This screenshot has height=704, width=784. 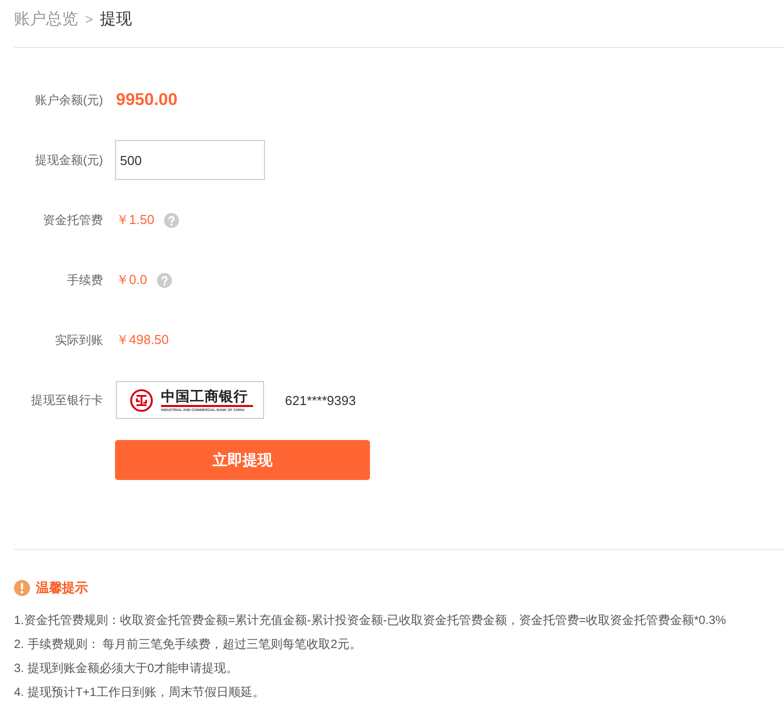 What do you see at coordinates (242, 460) in the screenshot?
I see `withdraw-button: 立即提现` at bounding box center [242, 460].